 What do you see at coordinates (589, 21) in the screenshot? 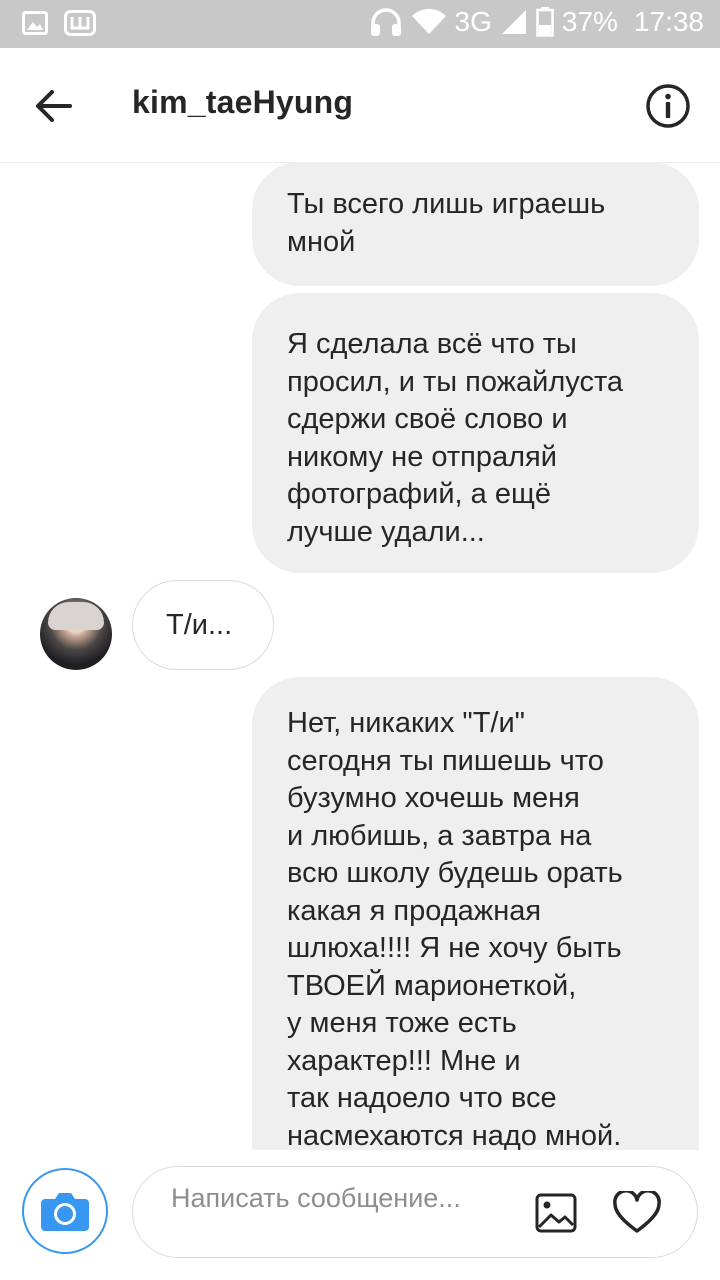
I see `battery-percent: 37%` at bounding box center [589, 21].